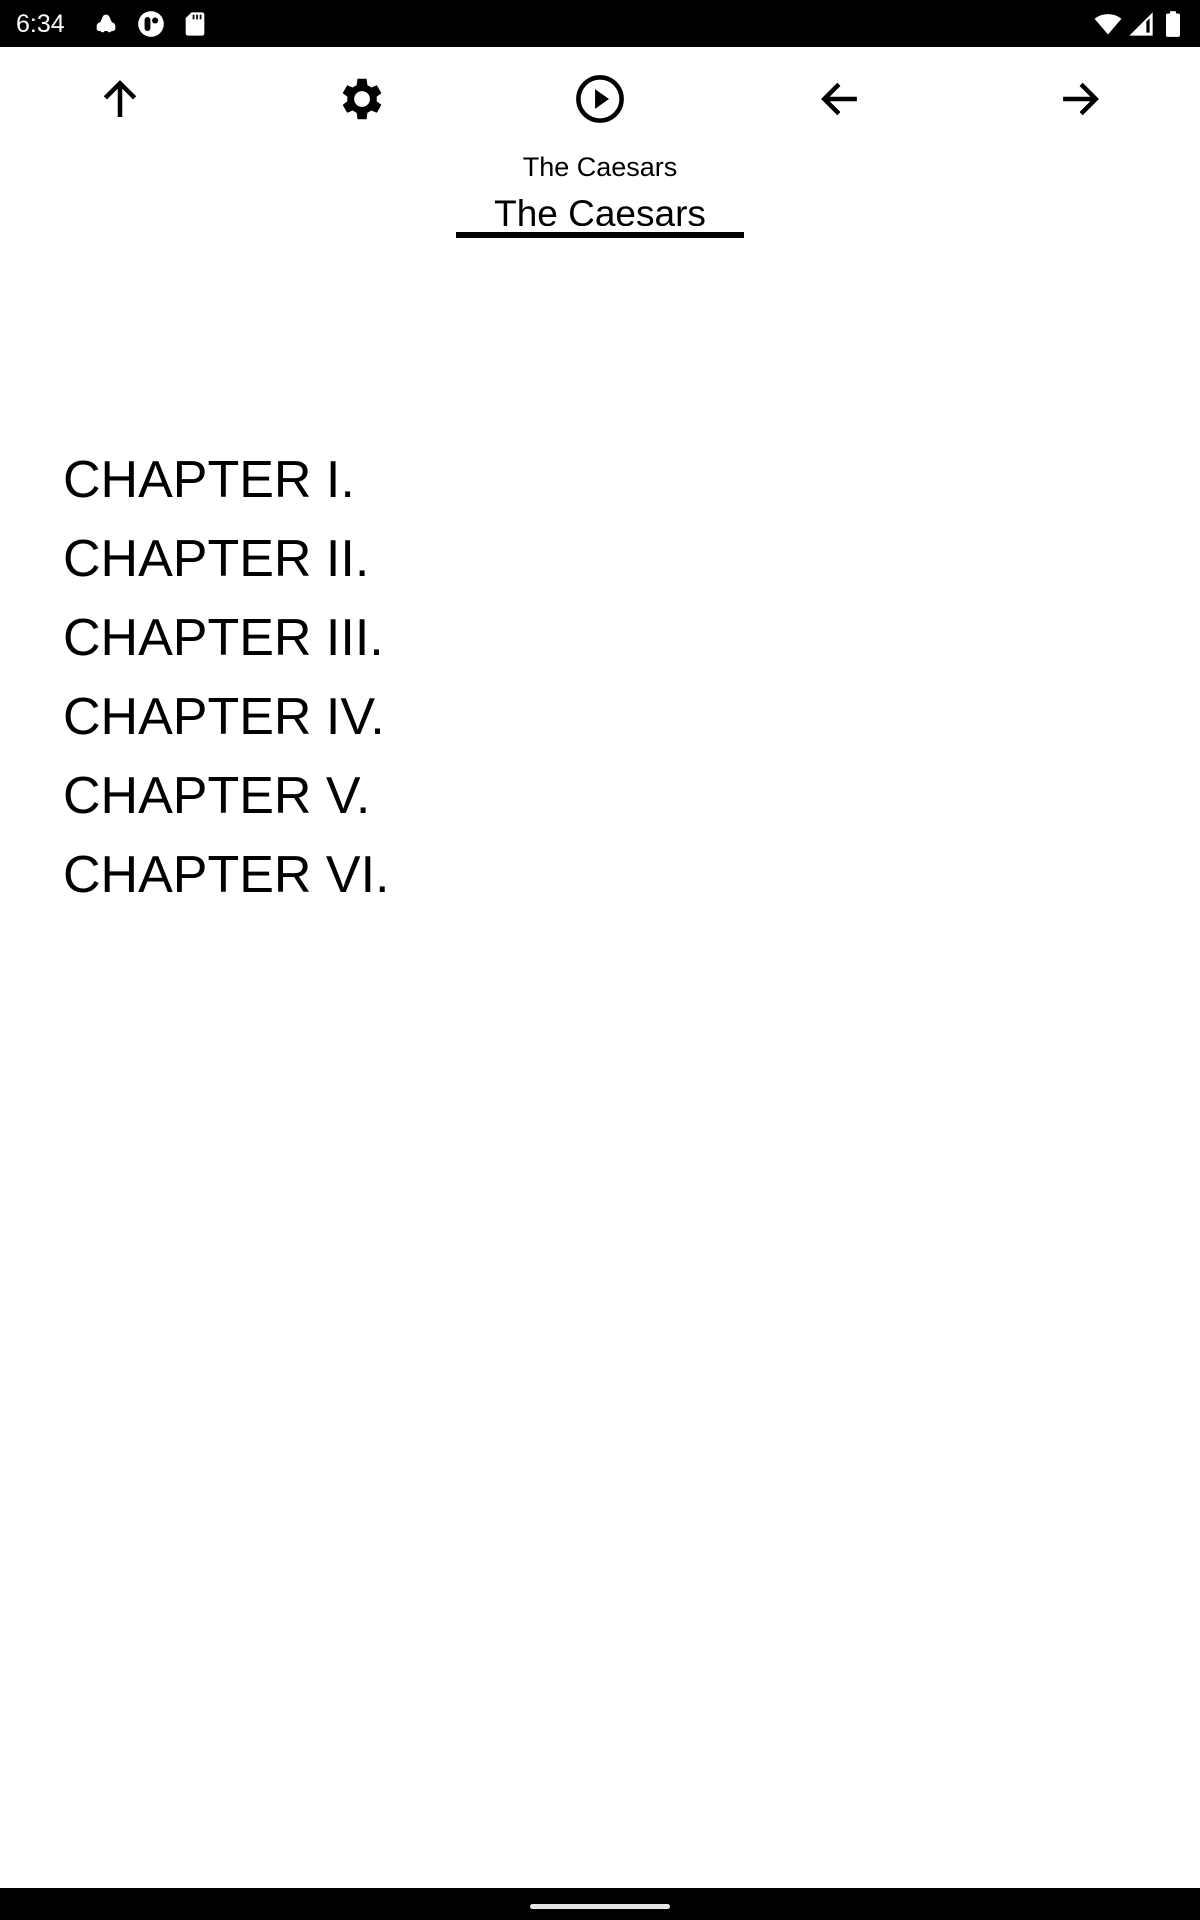 This screenshot has height=1920, width=1200. I want to click on tab-indicator, so click(600, 235).